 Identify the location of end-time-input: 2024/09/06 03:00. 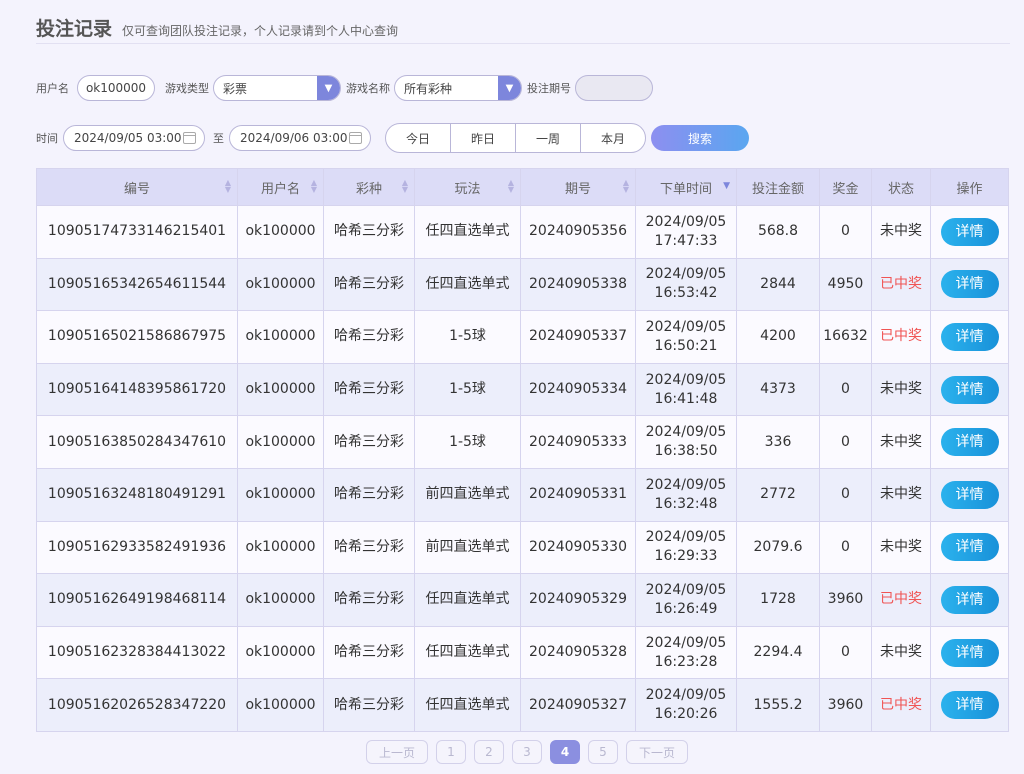
(300, 138).